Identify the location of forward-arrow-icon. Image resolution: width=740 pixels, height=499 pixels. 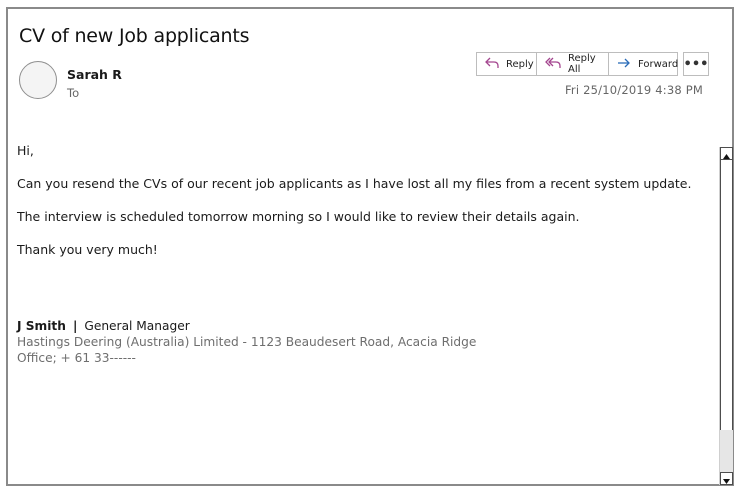
(627, 64).